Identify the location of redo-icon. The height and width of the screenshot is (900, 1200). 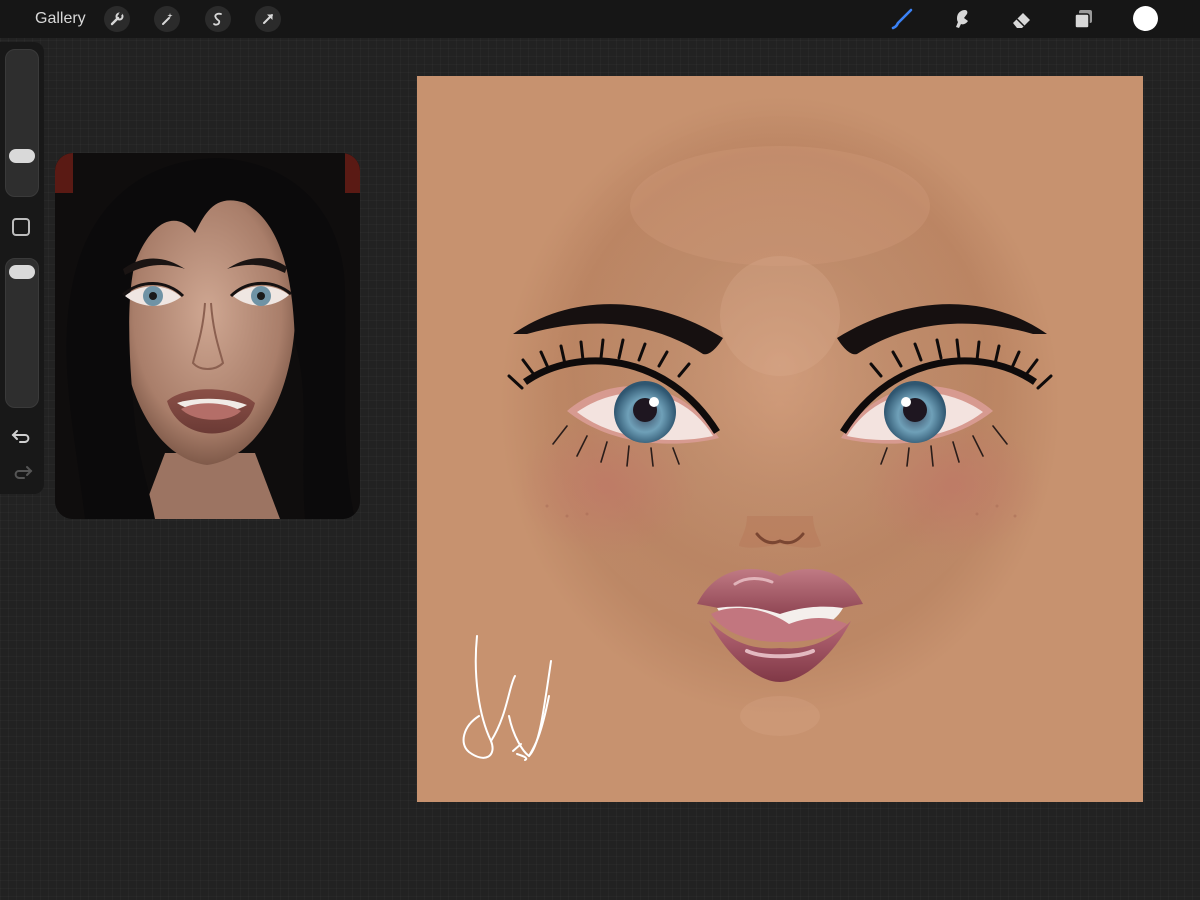
(22, 472).